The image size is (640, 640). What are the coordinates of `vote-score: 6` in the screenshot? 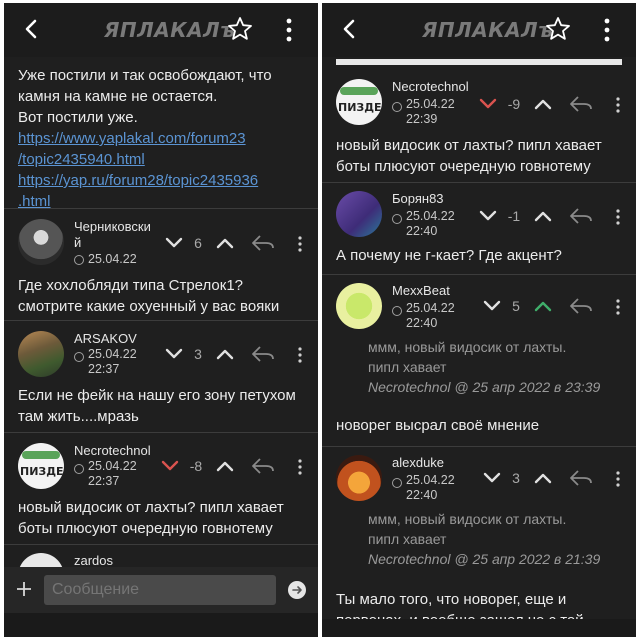 It's located at (198, 243).